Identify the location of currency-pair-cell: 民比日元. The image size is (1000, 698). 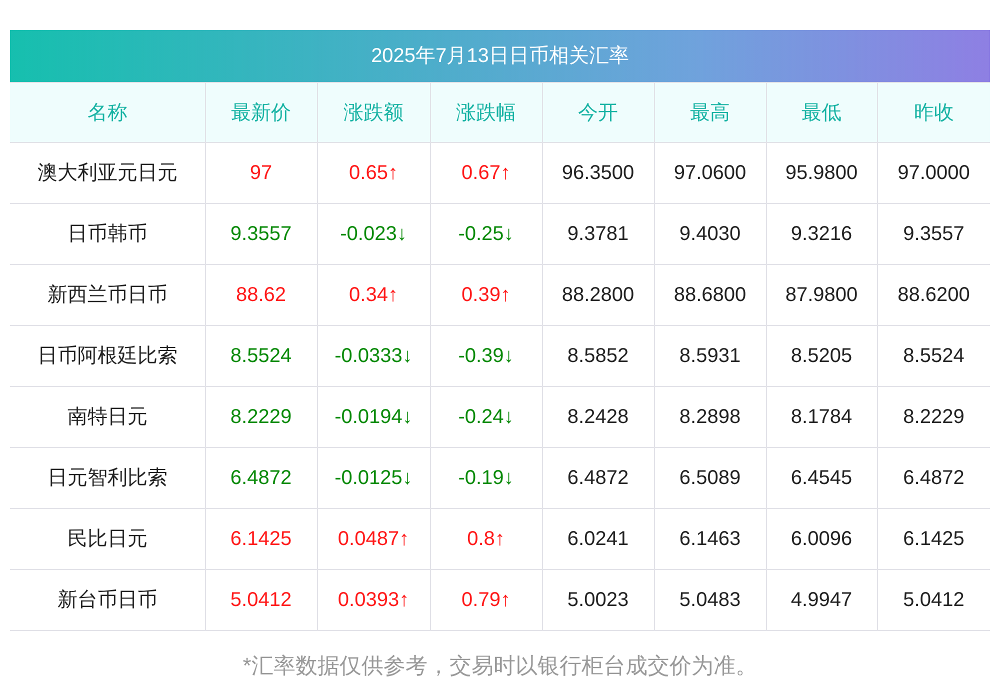
(107, 539).